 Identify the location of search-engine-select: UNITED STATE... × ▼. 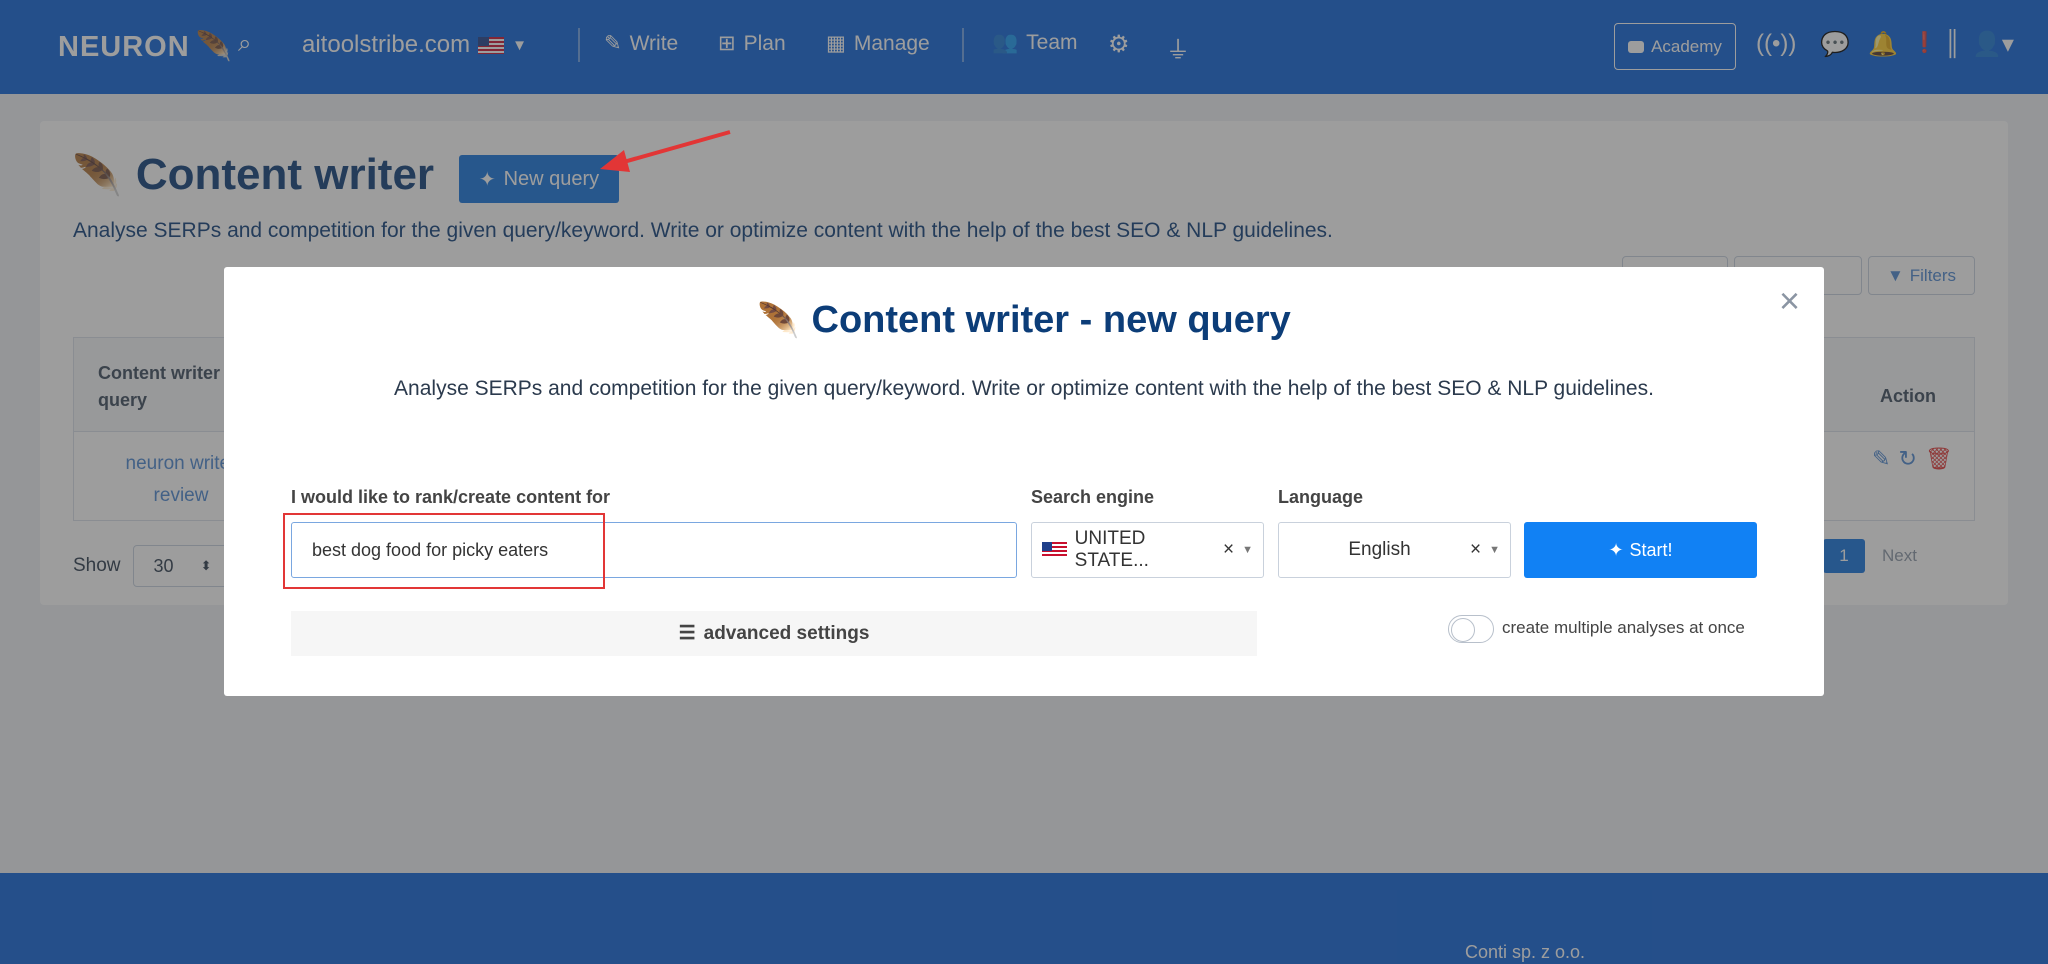
(1147, 550).